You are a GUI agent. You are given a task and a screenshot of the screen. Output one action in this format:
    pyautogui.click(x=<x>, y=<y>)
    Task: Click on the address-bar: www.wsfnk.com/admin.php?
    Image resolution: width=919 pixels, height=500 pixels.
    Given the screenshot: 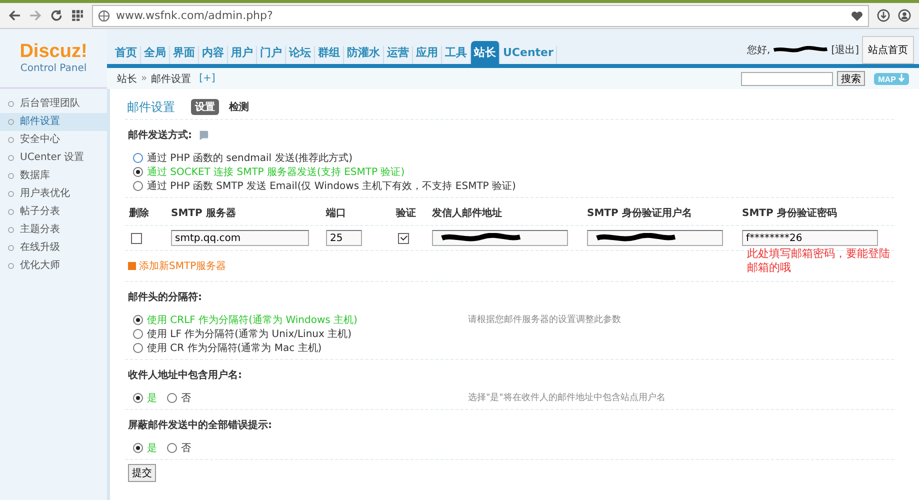 What is the action you would take?
    pyautogui.click(x=480, y=15)
    